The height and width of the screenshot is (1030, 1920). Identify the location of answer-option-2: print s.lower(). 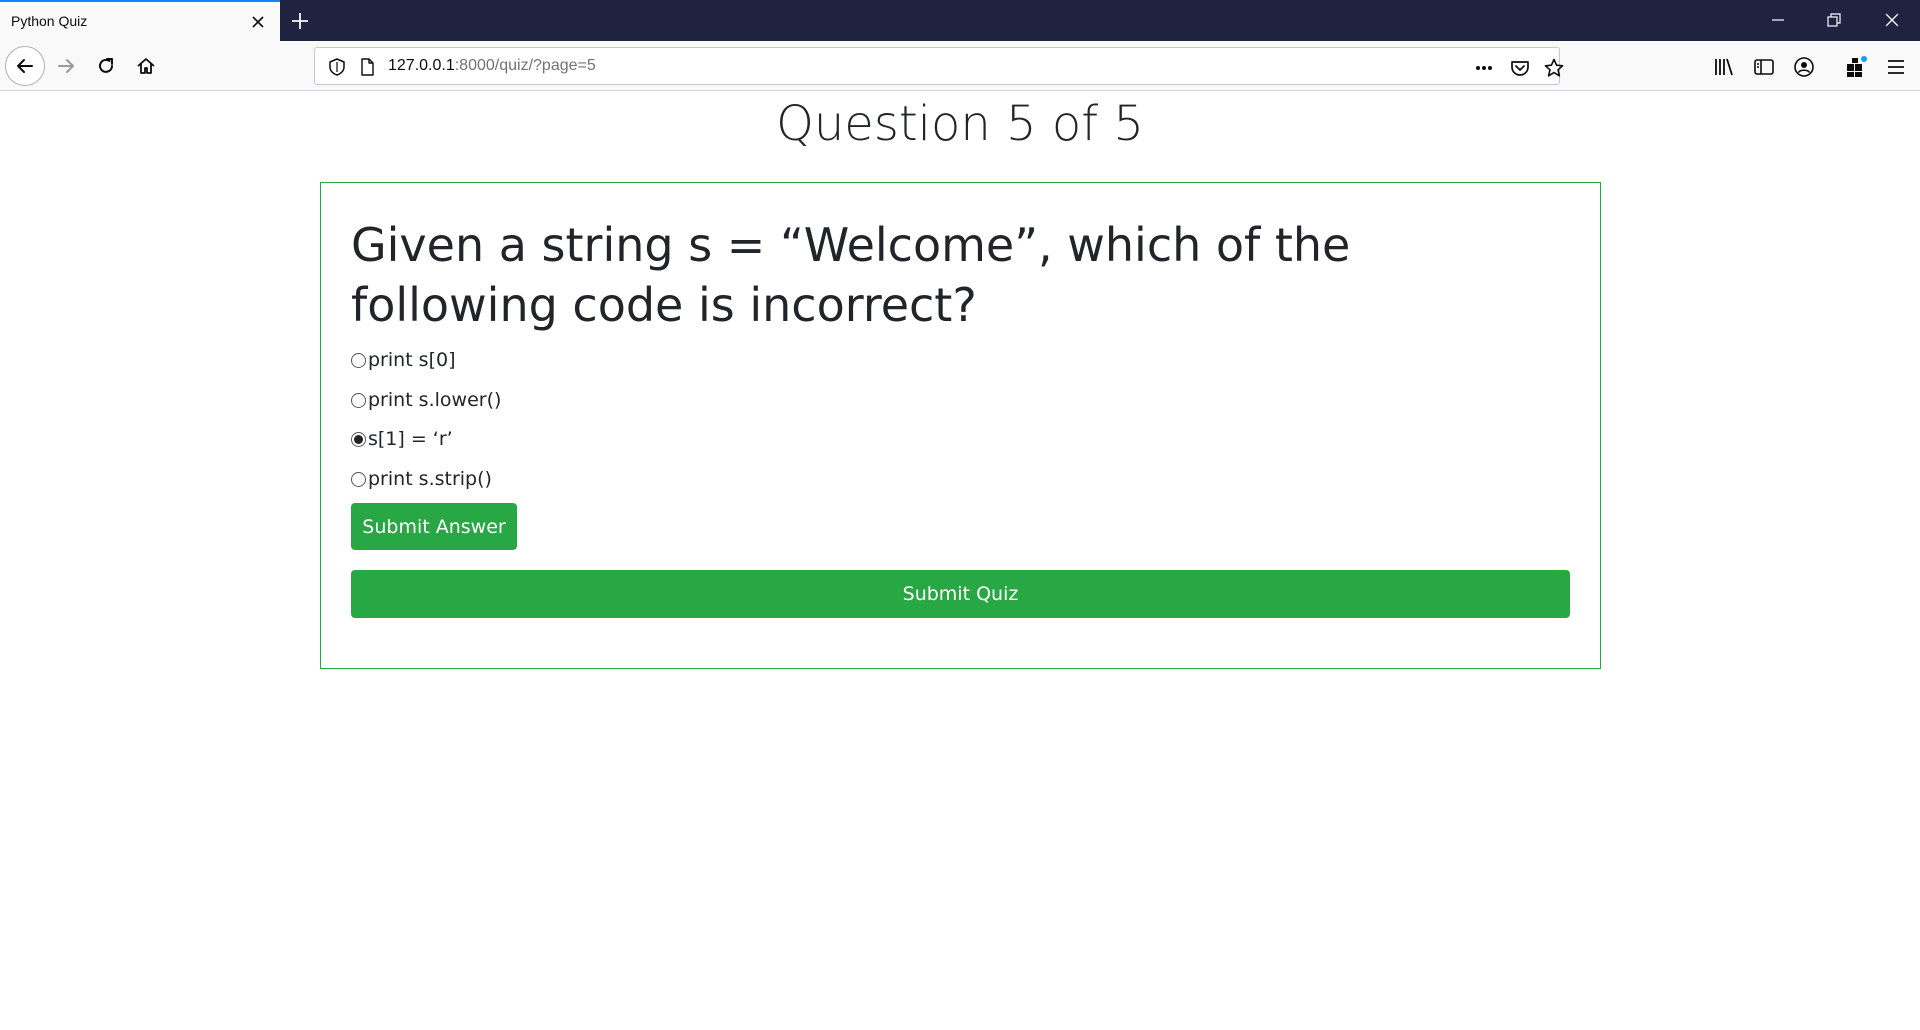
(426, 400).